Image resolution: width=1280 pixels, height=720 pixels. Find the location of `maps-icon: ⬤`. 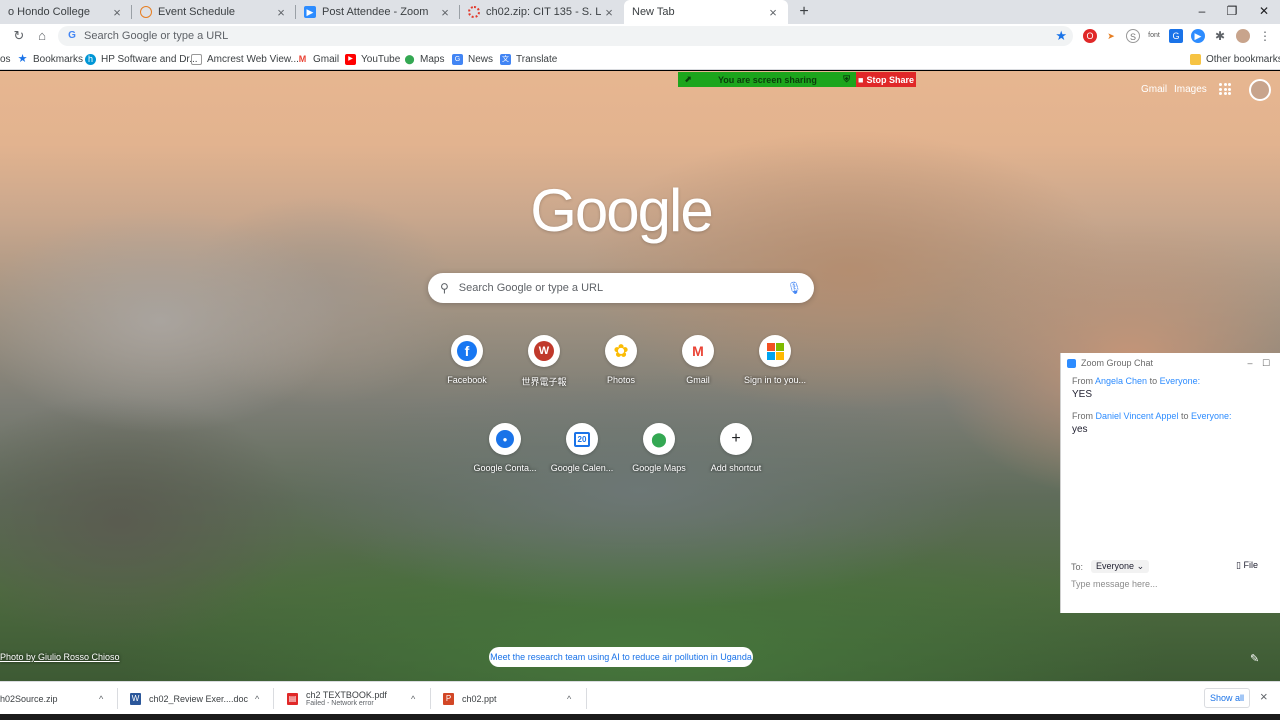

maps-icon: ⬤ is located at coordinates (409, 58).